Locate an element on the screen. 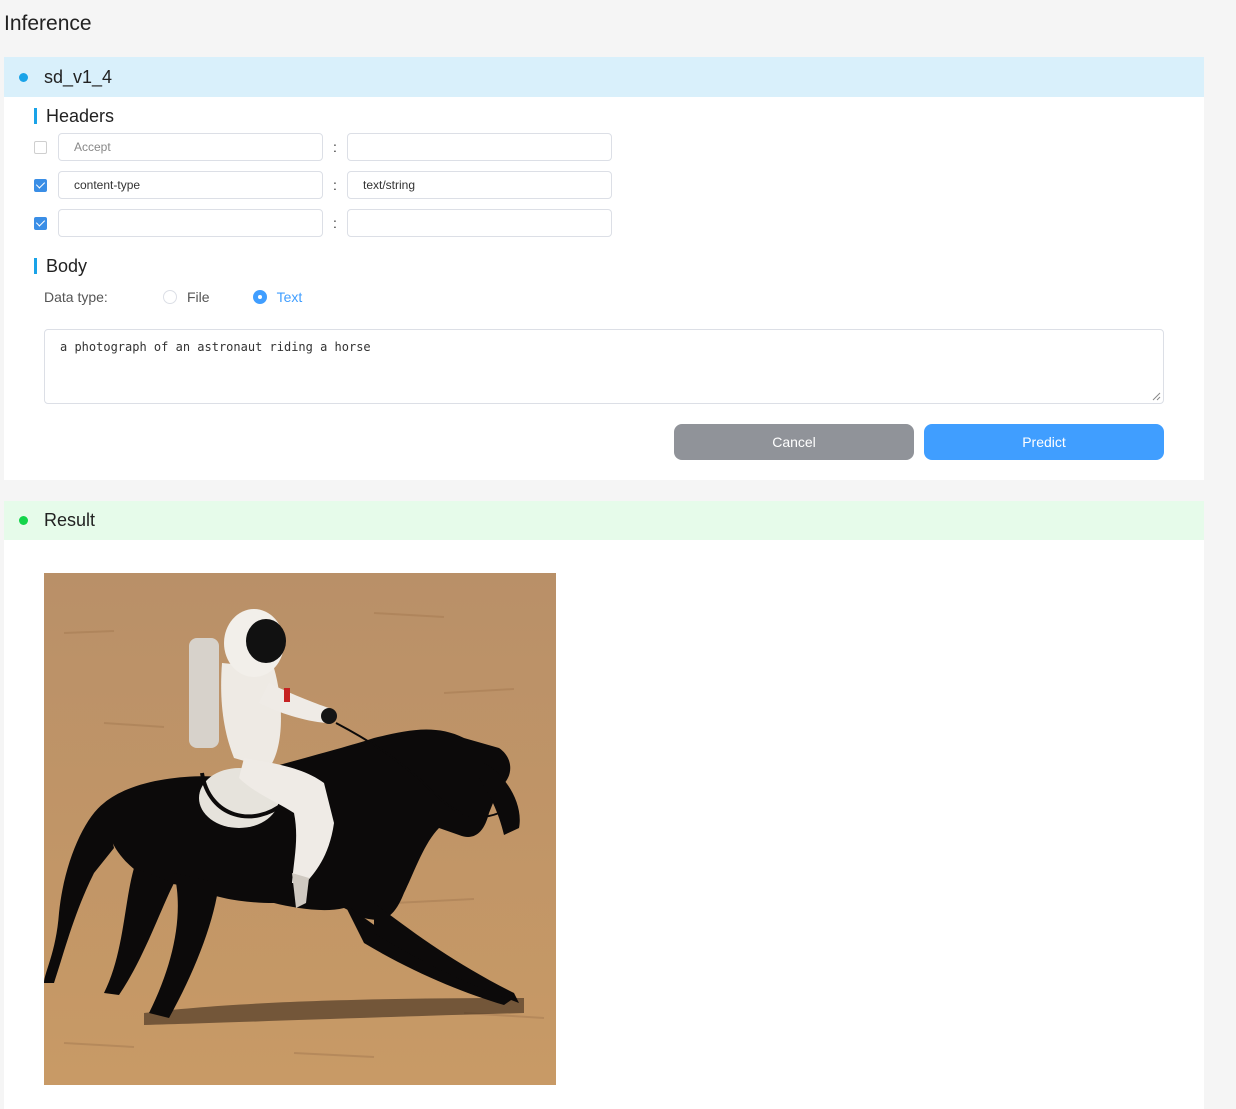 This screenshot has width=1236, height=1109. result-title: Result is located at coordinates (70, 520).